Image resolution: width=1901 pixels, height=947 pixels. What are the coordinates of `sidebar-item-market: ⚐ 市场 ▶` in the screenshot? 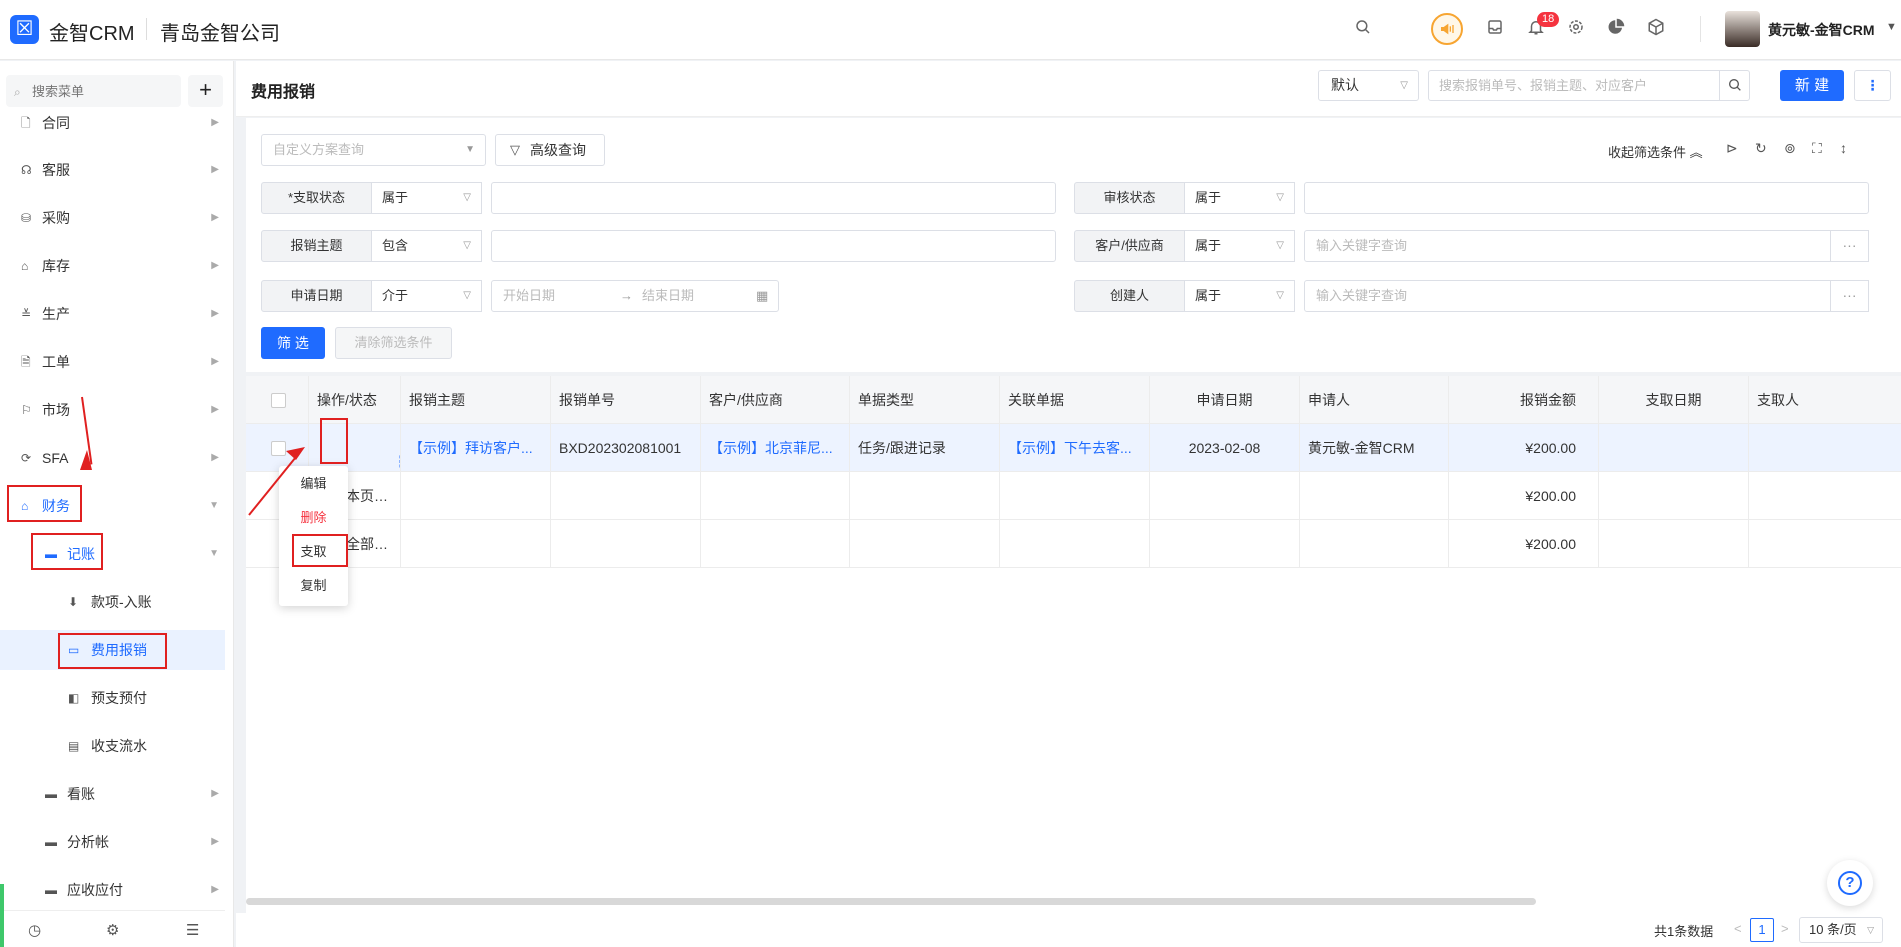 It's located at (112, 410).